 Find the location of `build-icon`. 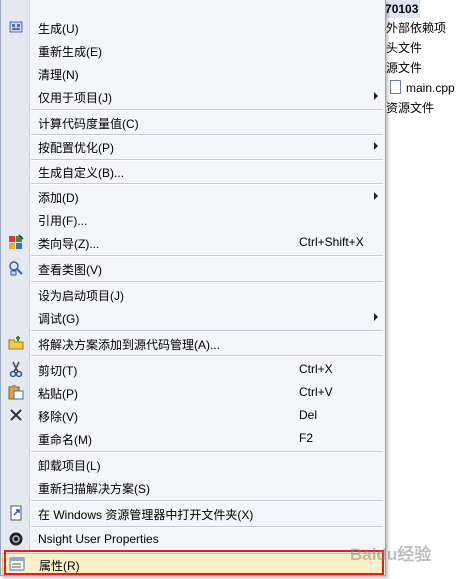

build-icon is located at coordinates (16, 27).